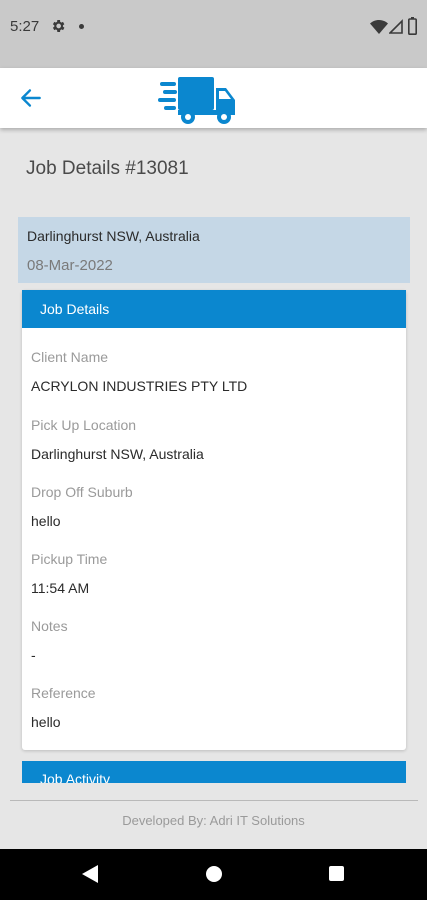  I want to click on footer: Developed By: Adri IT Solutions, so click(213, 816).